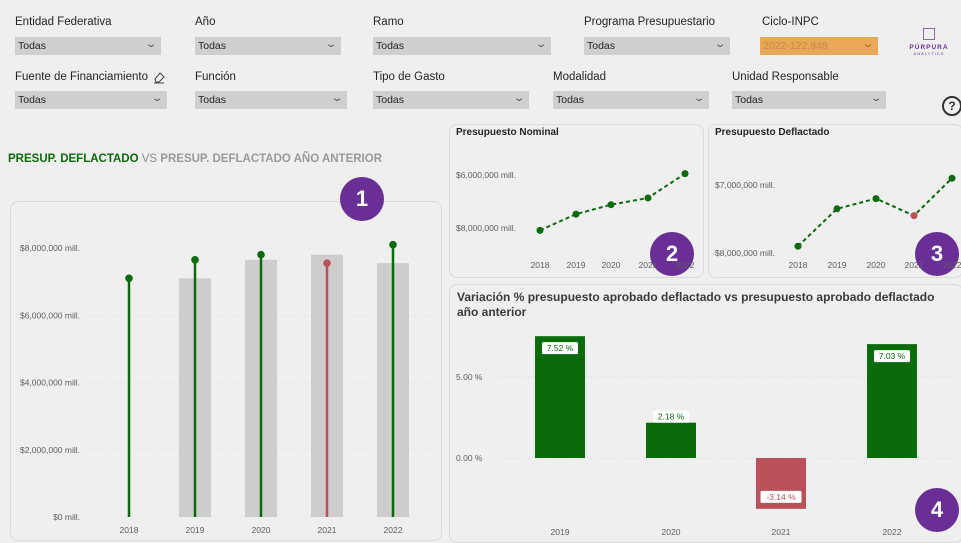  I want to click on badge-1: 1, so click(362, 199).